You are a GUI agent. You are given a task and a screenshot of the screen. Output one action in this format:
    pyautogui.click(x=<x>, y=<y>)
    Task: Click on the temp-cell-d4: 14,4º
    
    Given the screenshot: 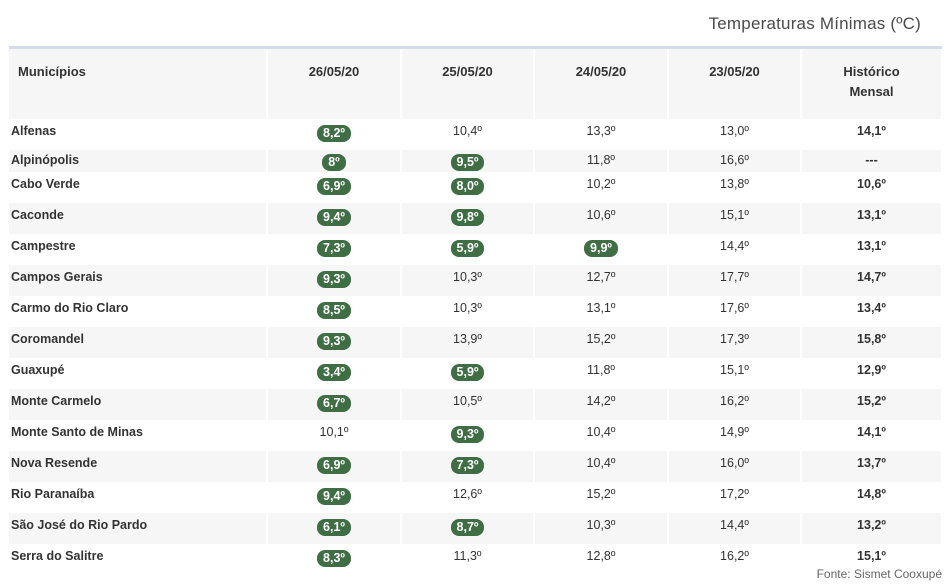 What is the action you would take?
    pyautogui.click(x=735, y=528)
    